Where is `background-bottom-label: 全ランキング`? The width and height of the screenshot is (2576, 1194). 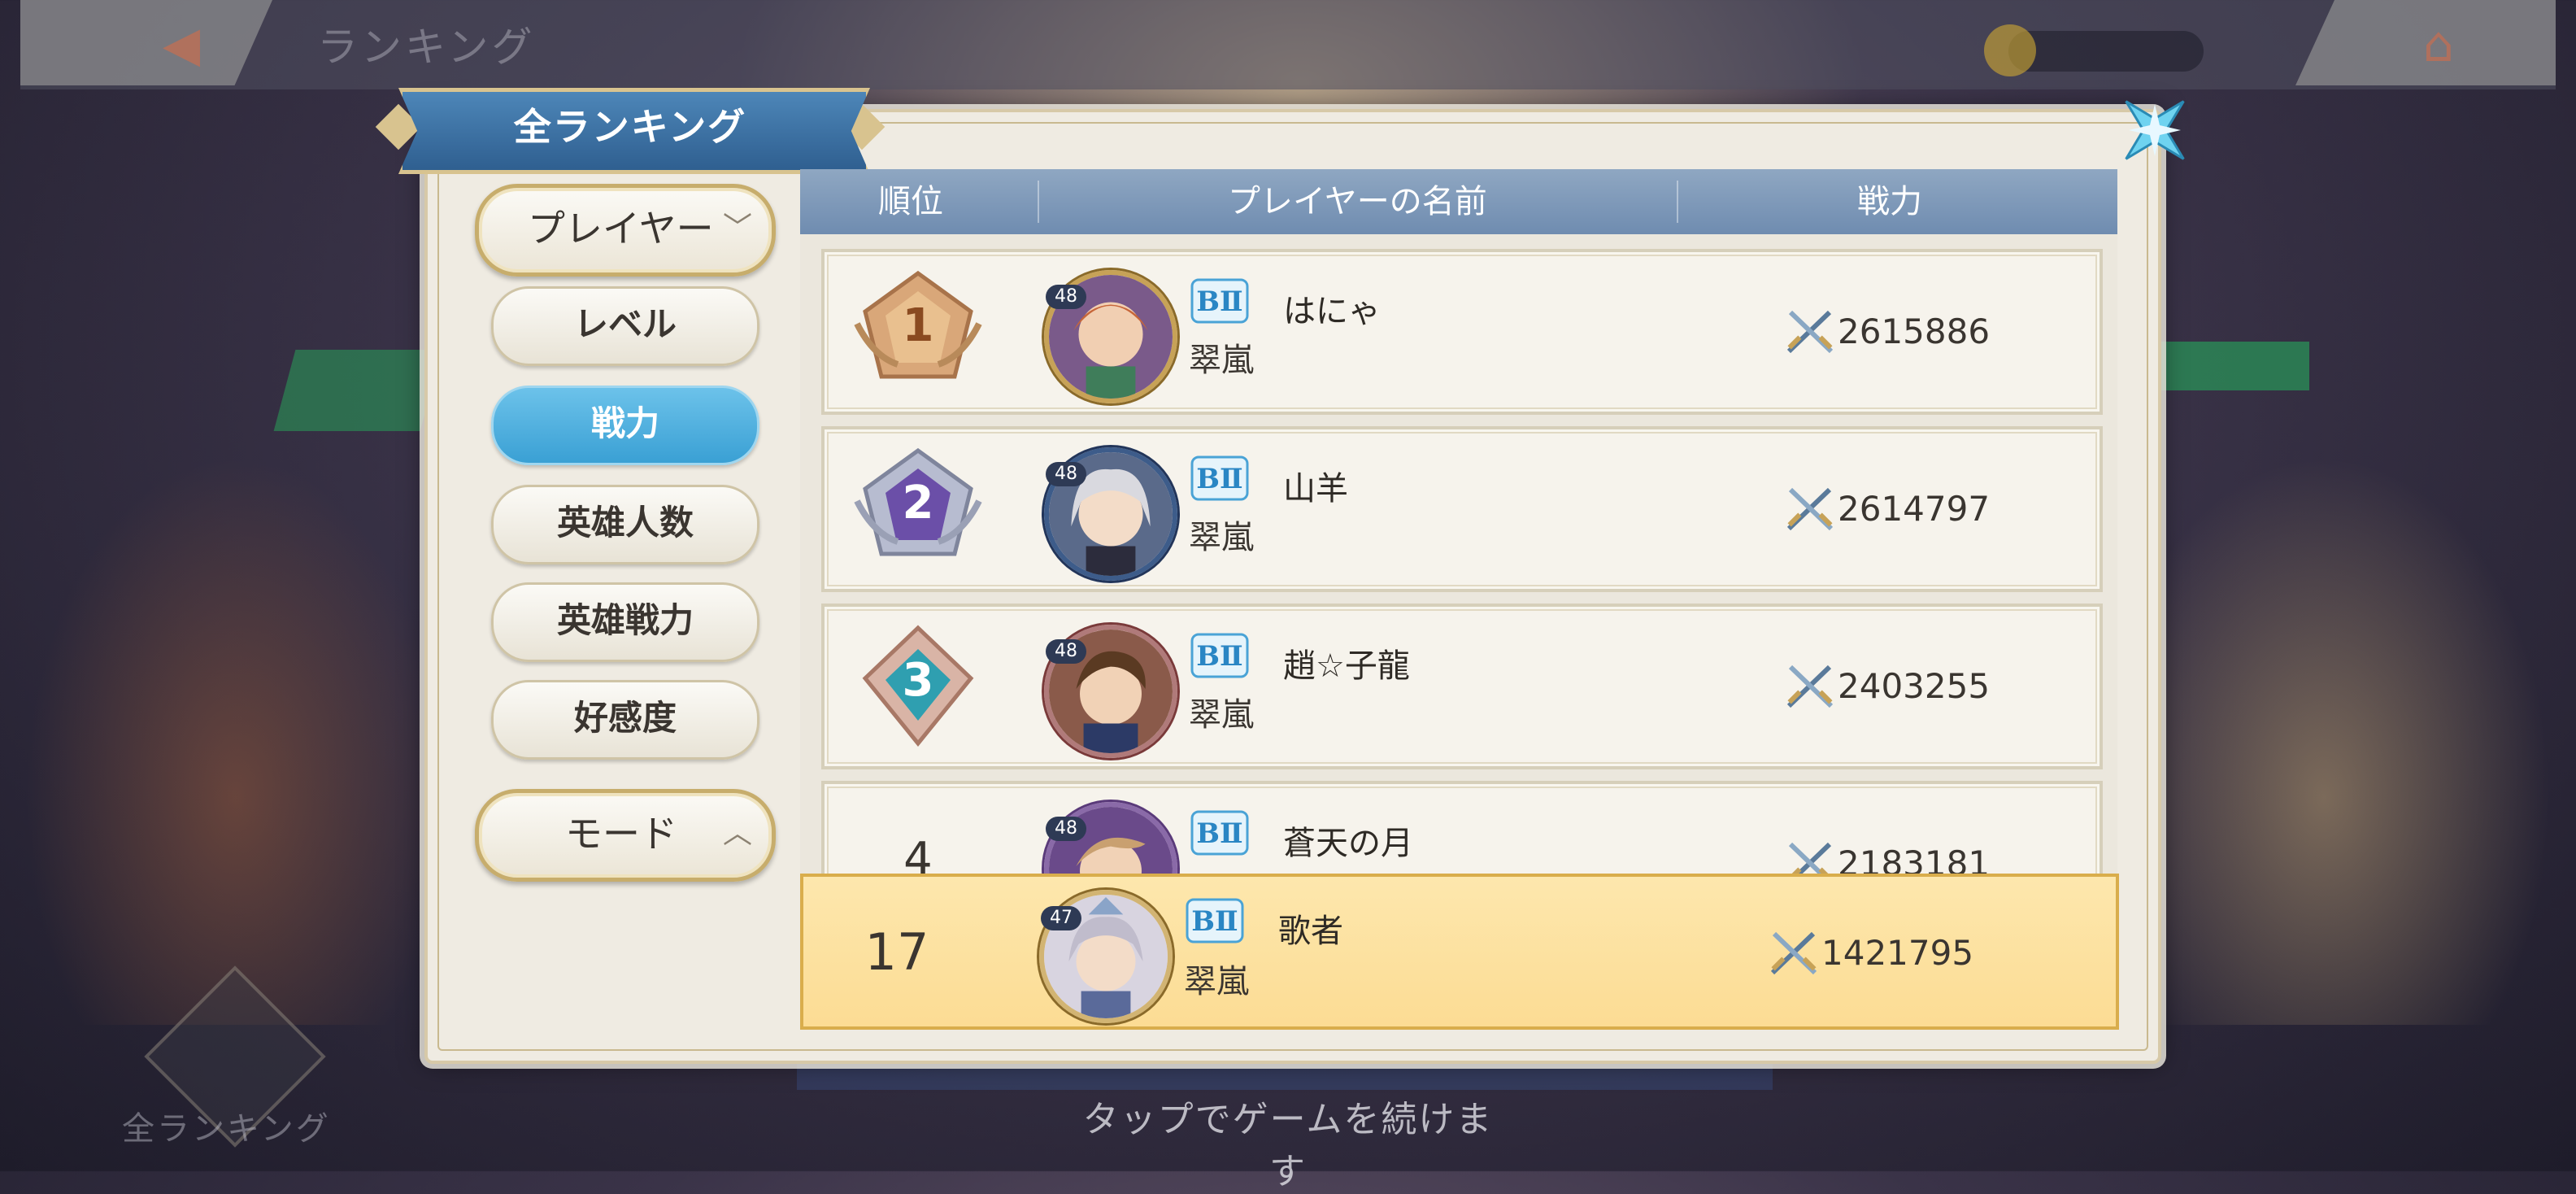 background-bottom-label: 全ランキング is located at coordinates (227, 1129).